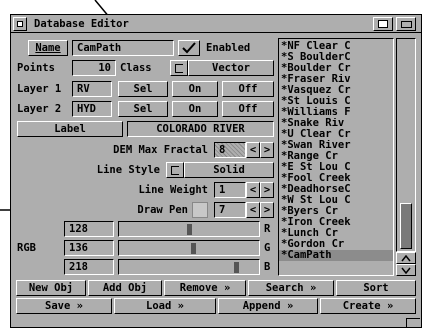 Image resolution: width=426 pixels, height=330 pixels. What do you see at coordinates (195, 89) in the screenshot?
I see `layer1-on-button: On` at bounding box center [195, 89].